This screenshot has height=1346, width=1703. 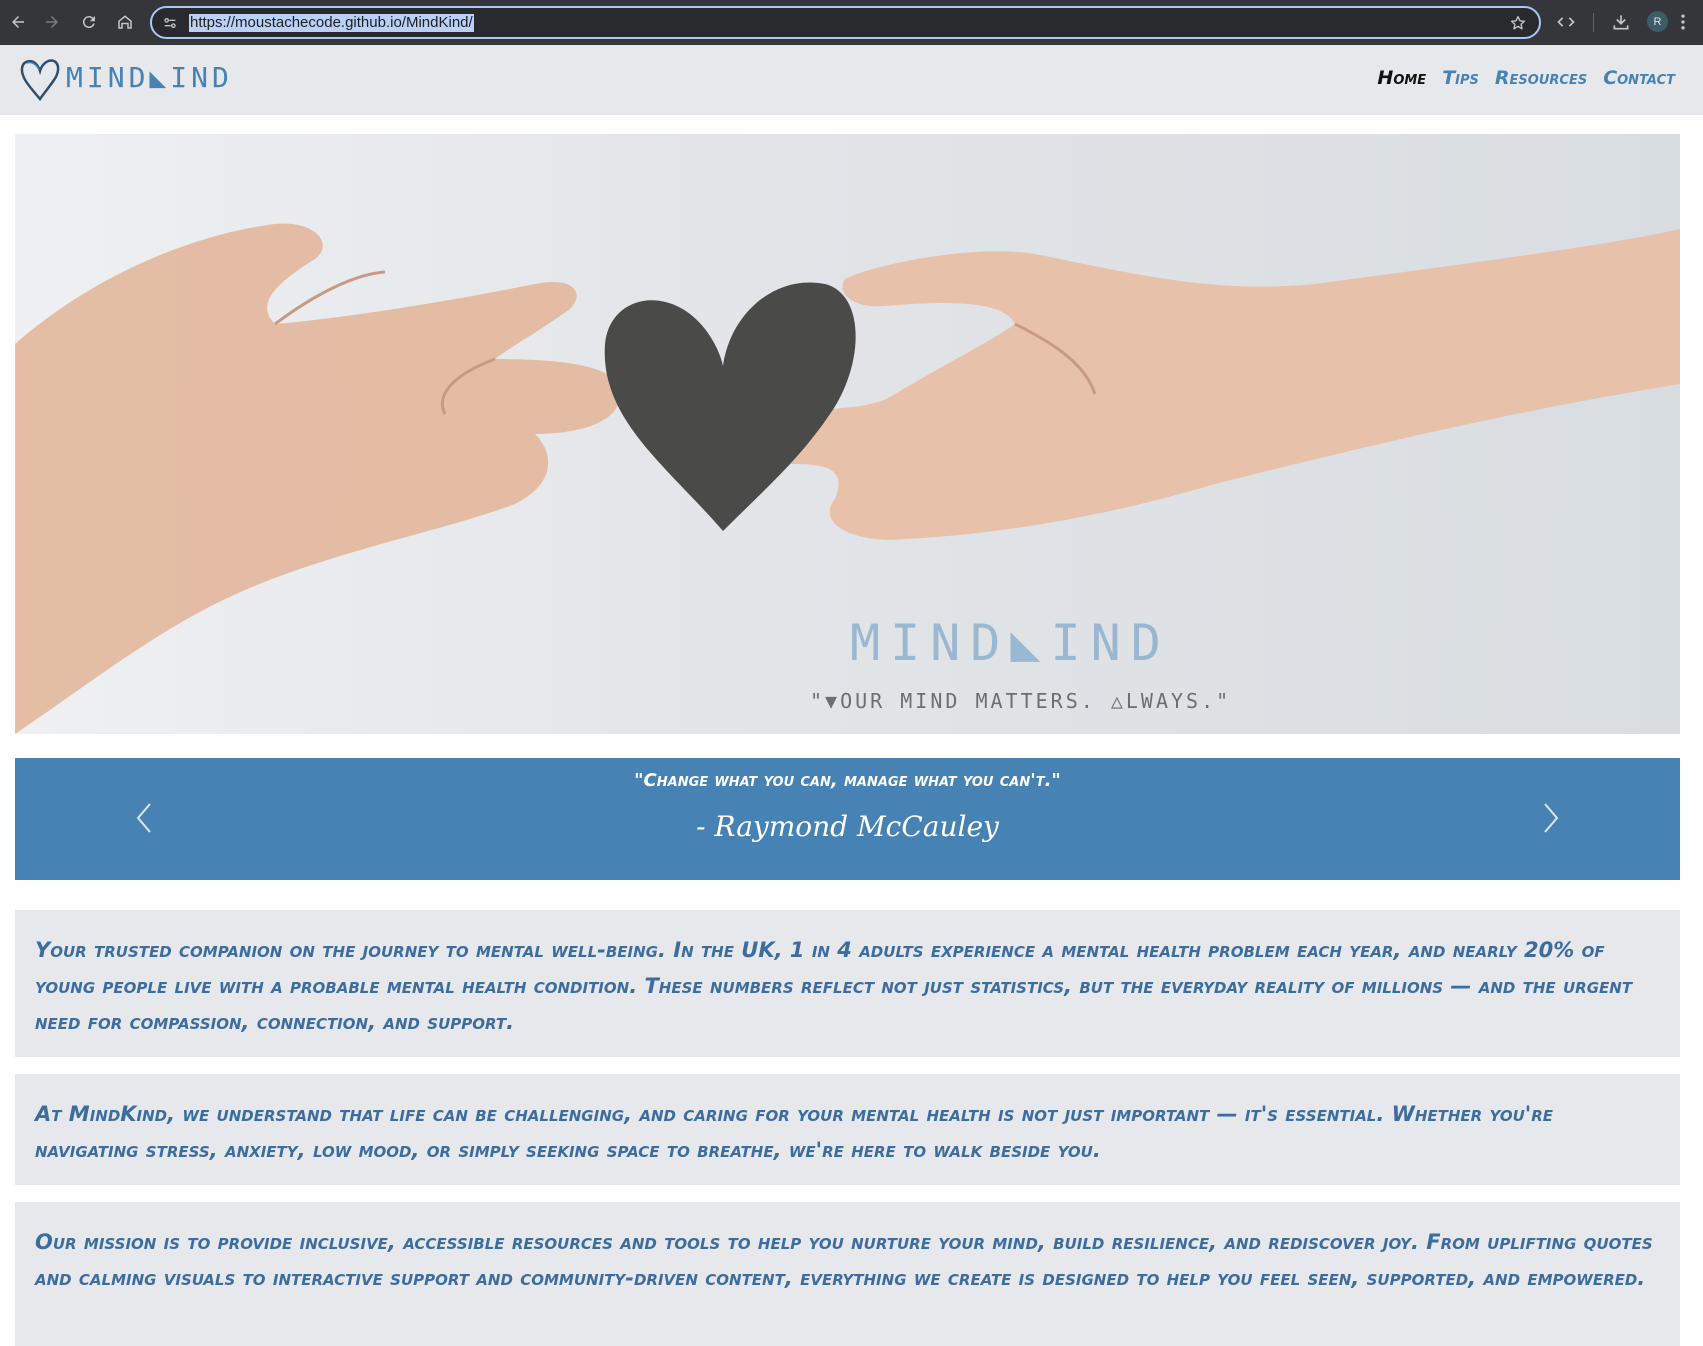 I want to click on hero-title: MIND◣IND, so click(x=1010, y=643).